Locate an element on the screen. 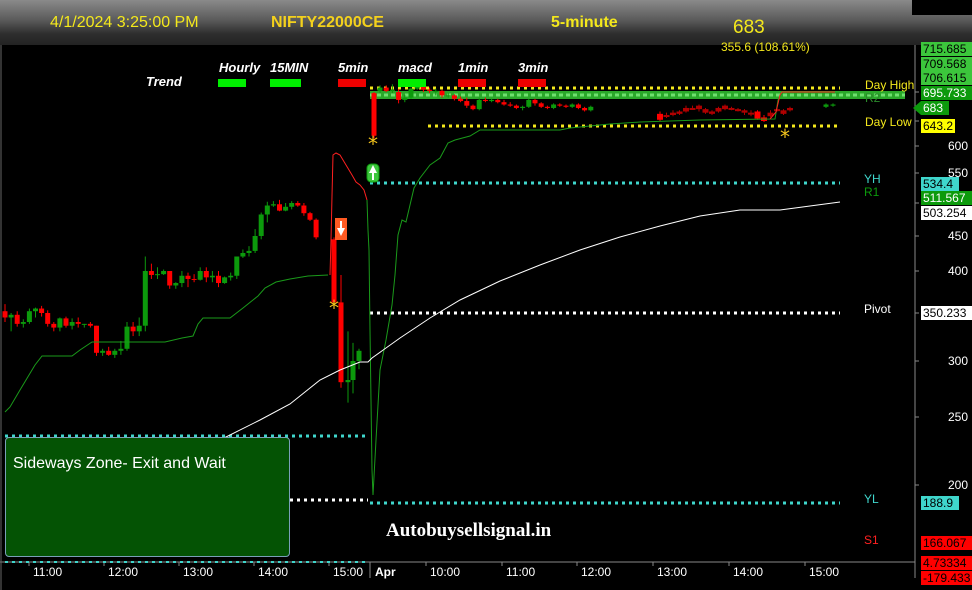 Image resolution: width=972 pixels, height=590 pixels. x-tick-label: 10:00 is located at coordinates (445, 572).